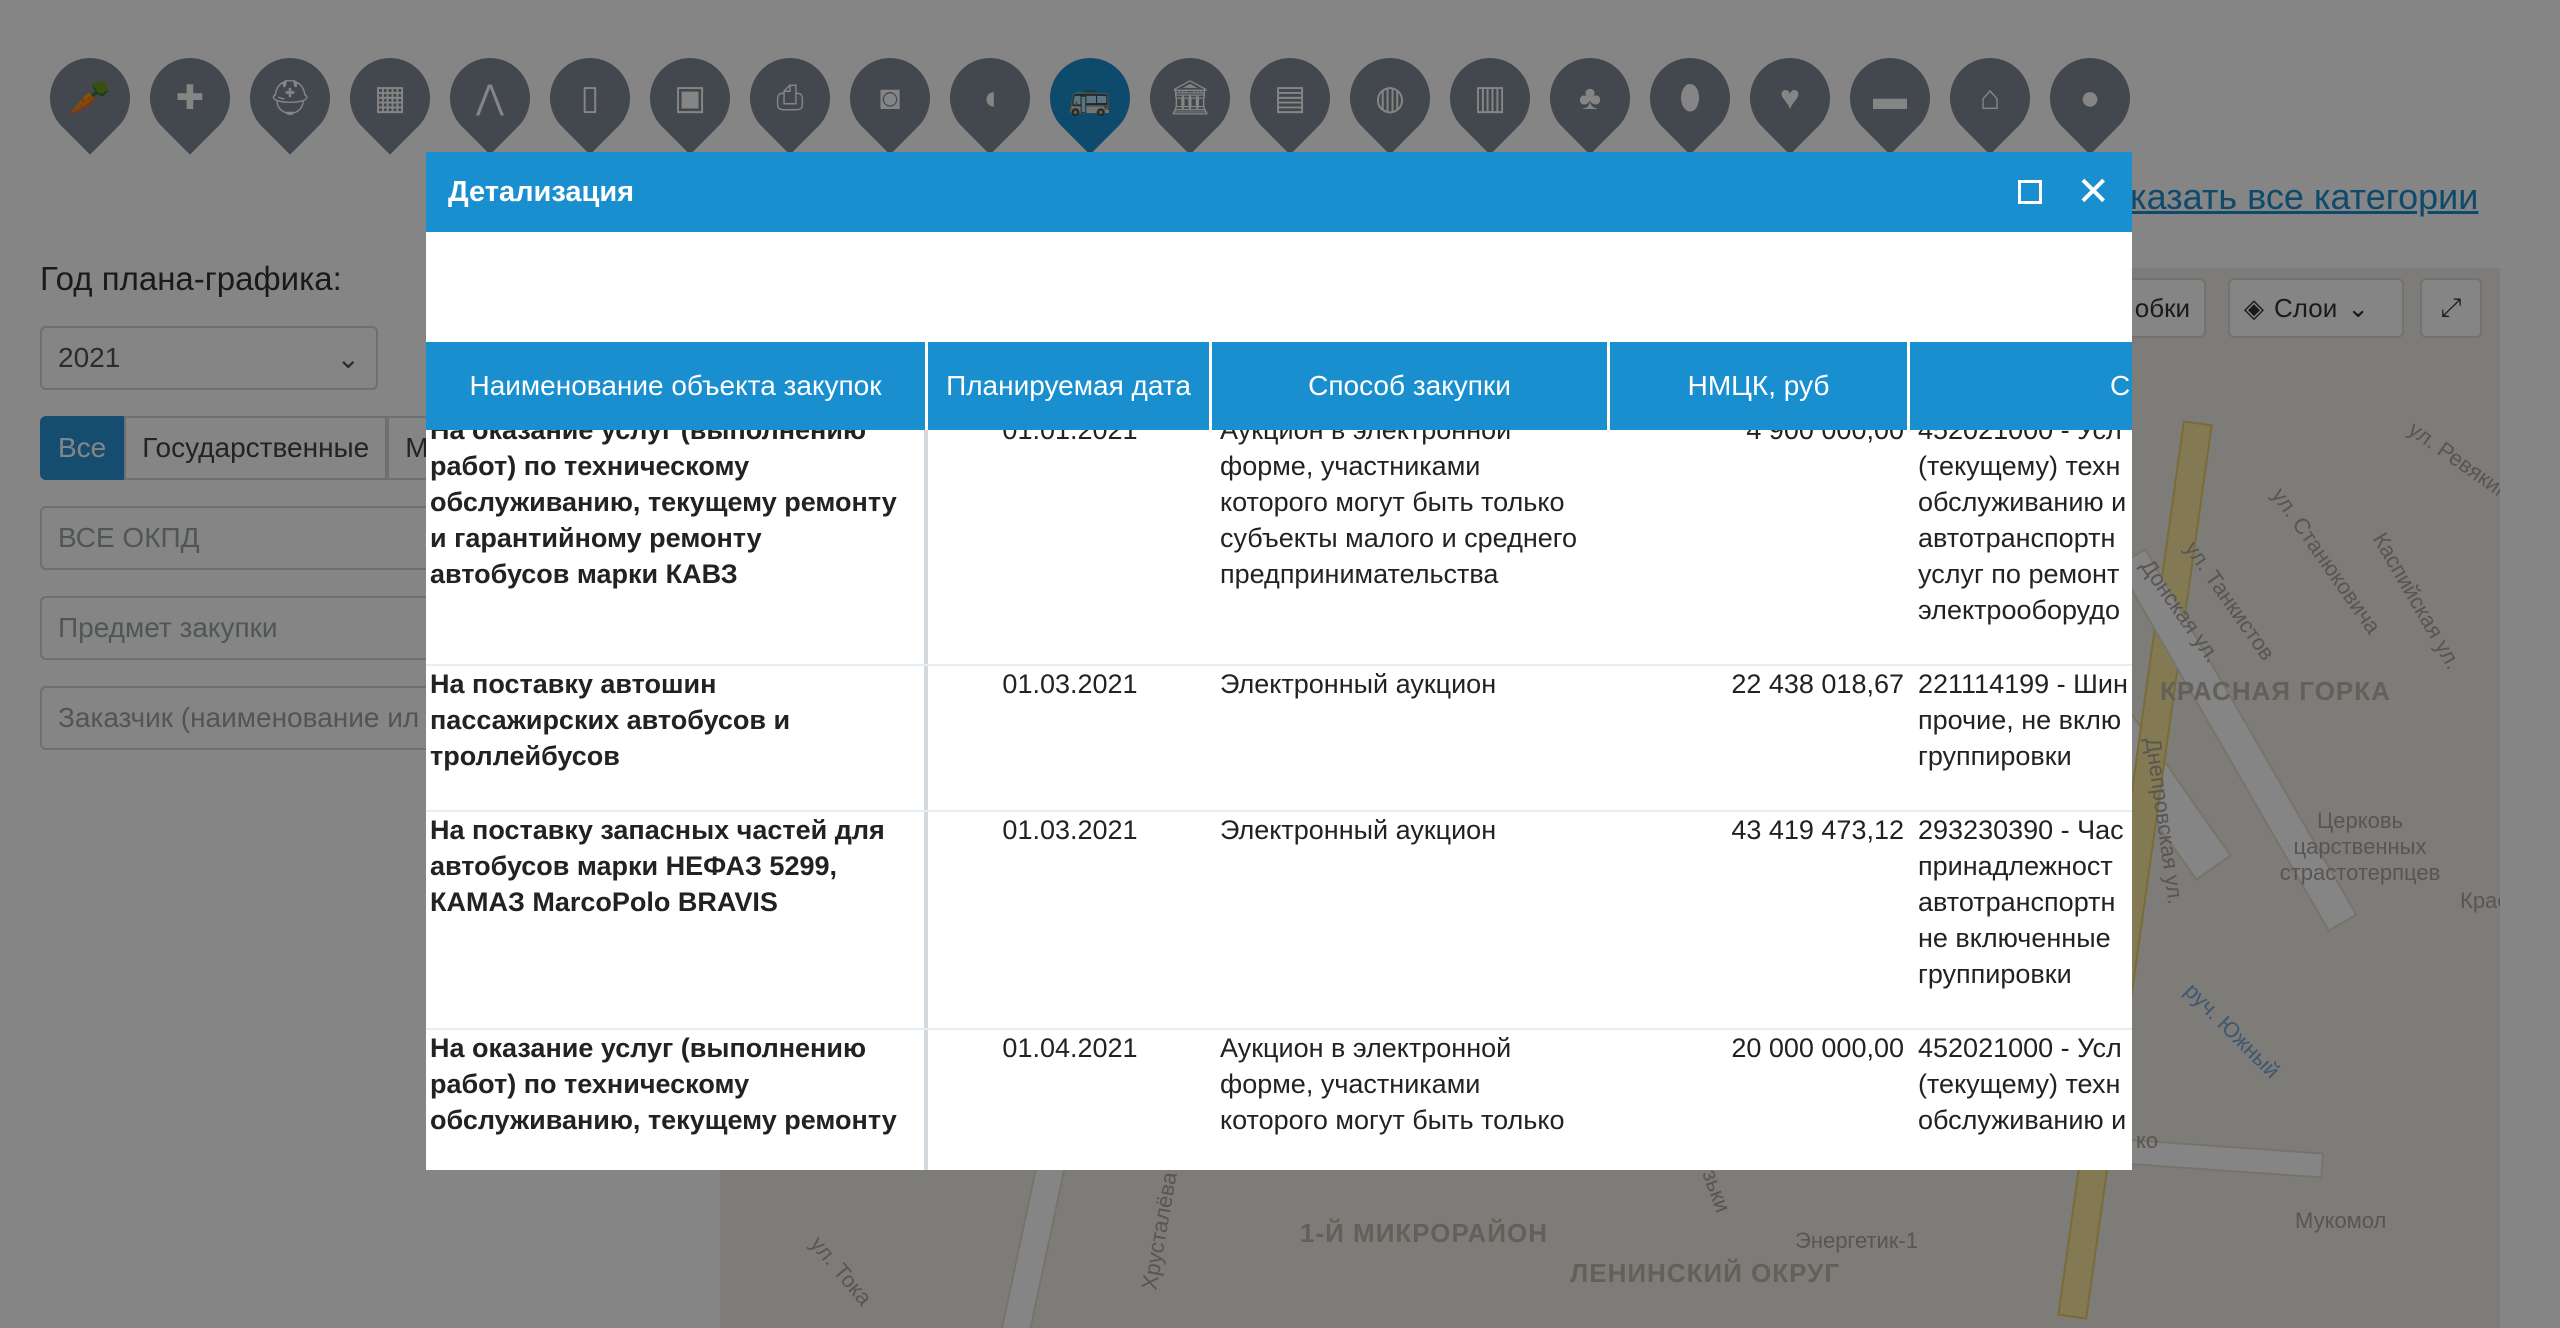  What do you see at coordinates (1070, 386) in the screenshot?
I see `column-header-date: Планируемая дата` at bounding box center [1070, 386].